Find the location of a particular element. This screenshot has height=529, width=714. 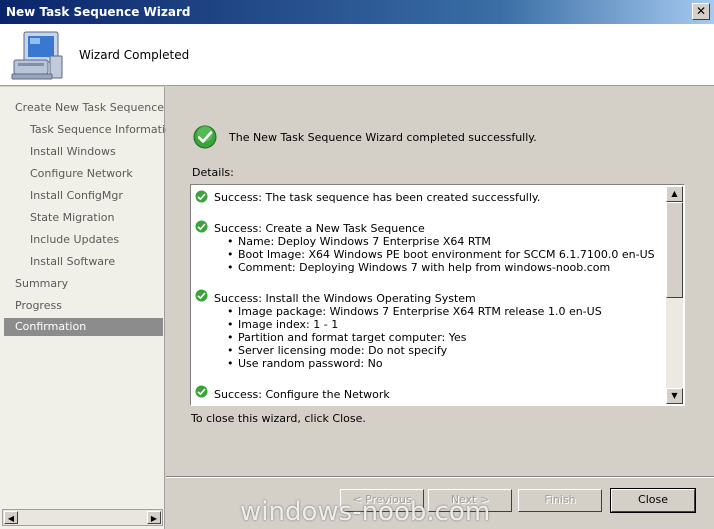

nav-item-create-new-task-sequence: Create New Task Sequence is located at coordinates (89, 107).